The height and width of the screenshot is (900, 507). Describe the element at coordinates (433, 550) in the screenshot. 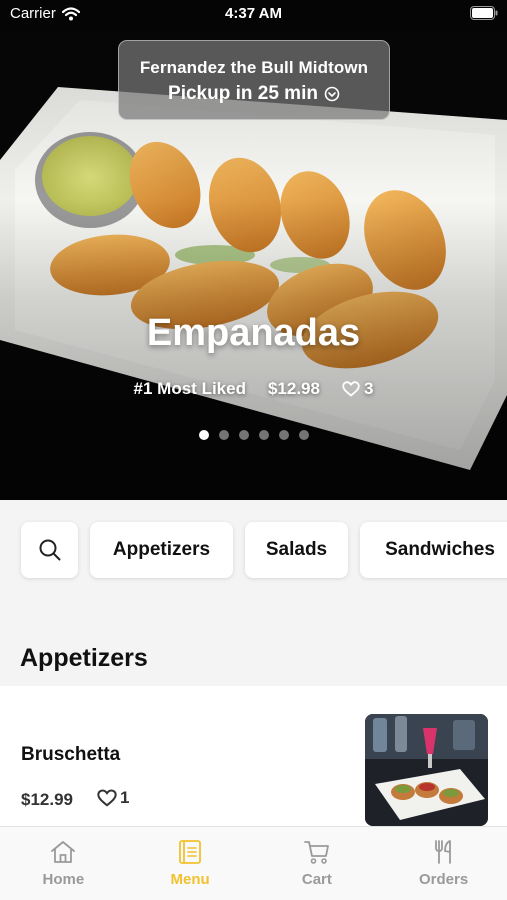

I see `category-chip-sandwiches: Sandwiches` at that location.